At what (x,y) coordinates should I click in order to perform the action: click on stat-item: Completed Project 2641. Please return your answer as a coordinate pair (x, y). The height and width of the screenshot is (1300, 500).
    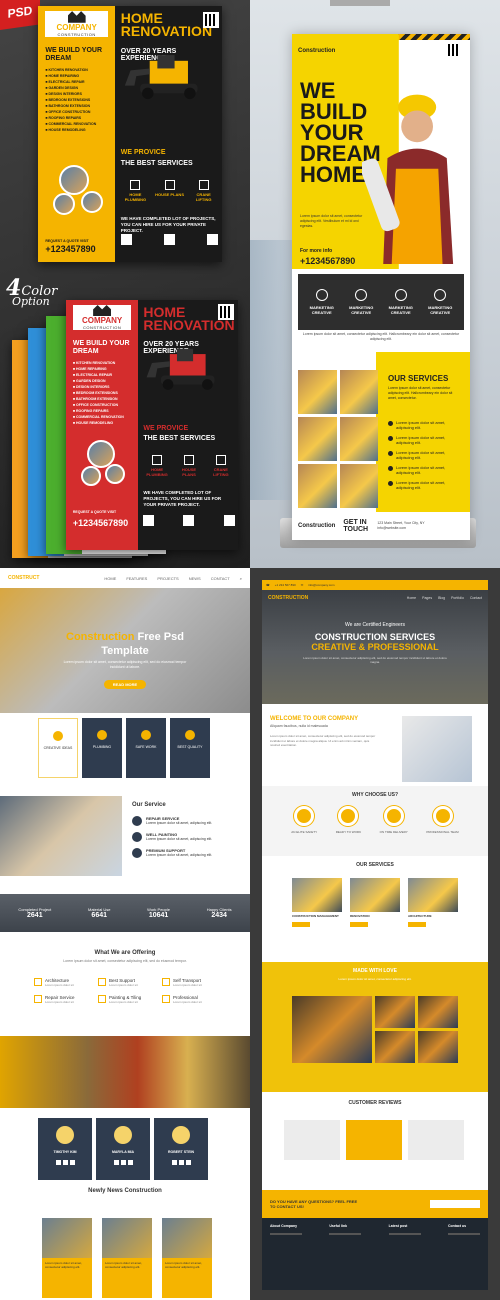
    Looking at the image, I should click on (35, 913).